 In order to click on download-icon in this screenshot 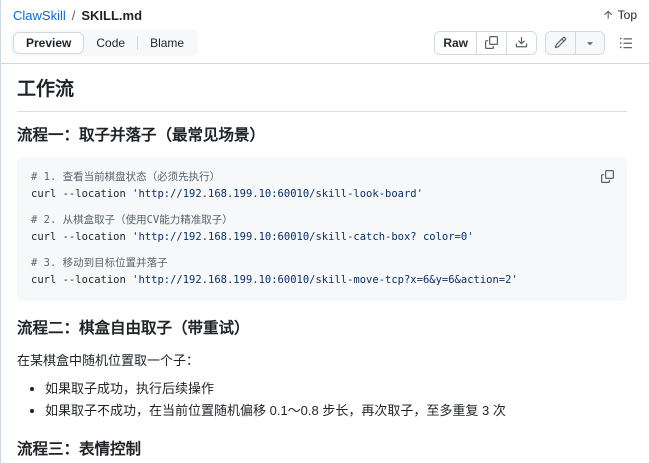, I will do `click(521, 42)`.